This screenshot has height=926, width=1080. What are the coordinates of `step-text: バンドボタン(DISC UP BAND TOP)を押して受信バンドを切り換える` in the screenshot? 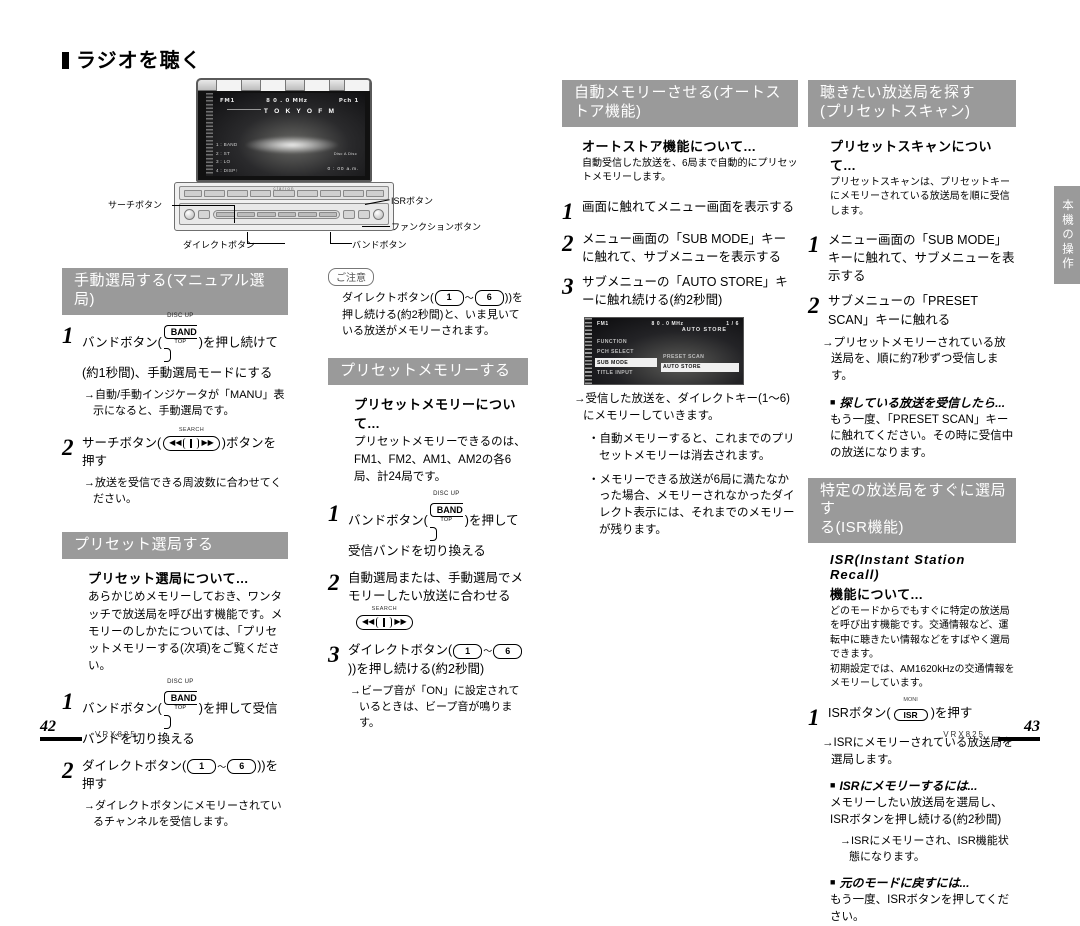 It's located at (433, 525).